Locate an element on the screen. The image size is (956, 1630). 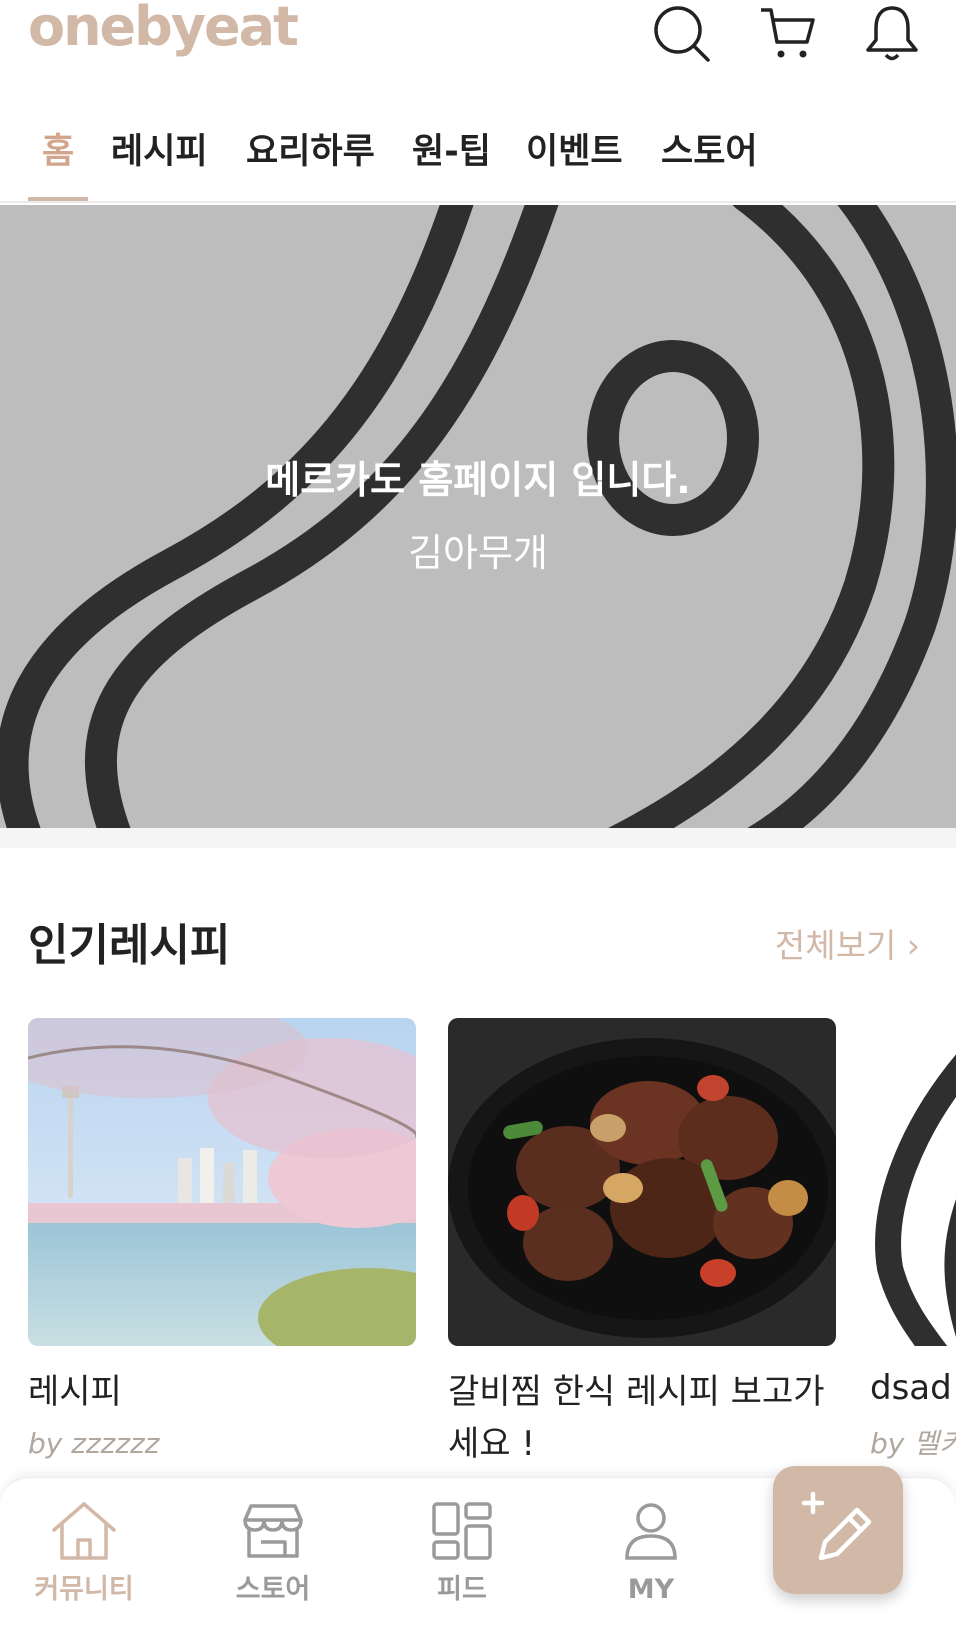
tab-daily-cooking: 요리하루 is located at coordinates (310, 152).